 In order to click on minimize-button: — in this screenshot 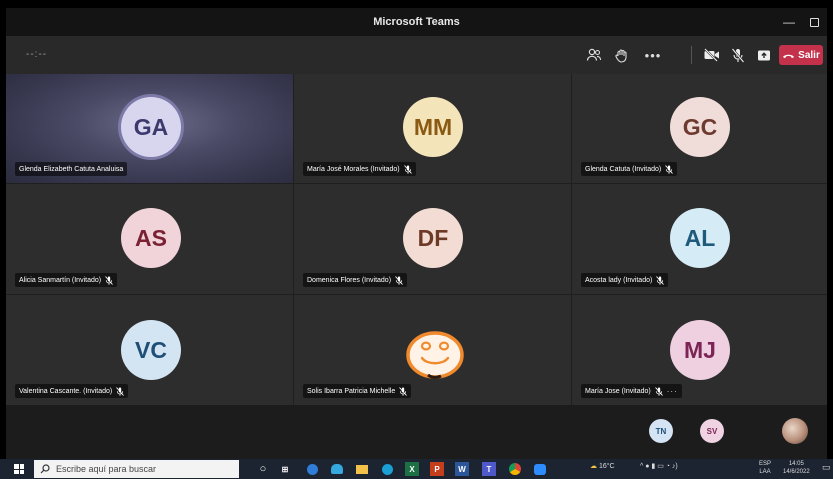, I will do `click(789, 22)`.